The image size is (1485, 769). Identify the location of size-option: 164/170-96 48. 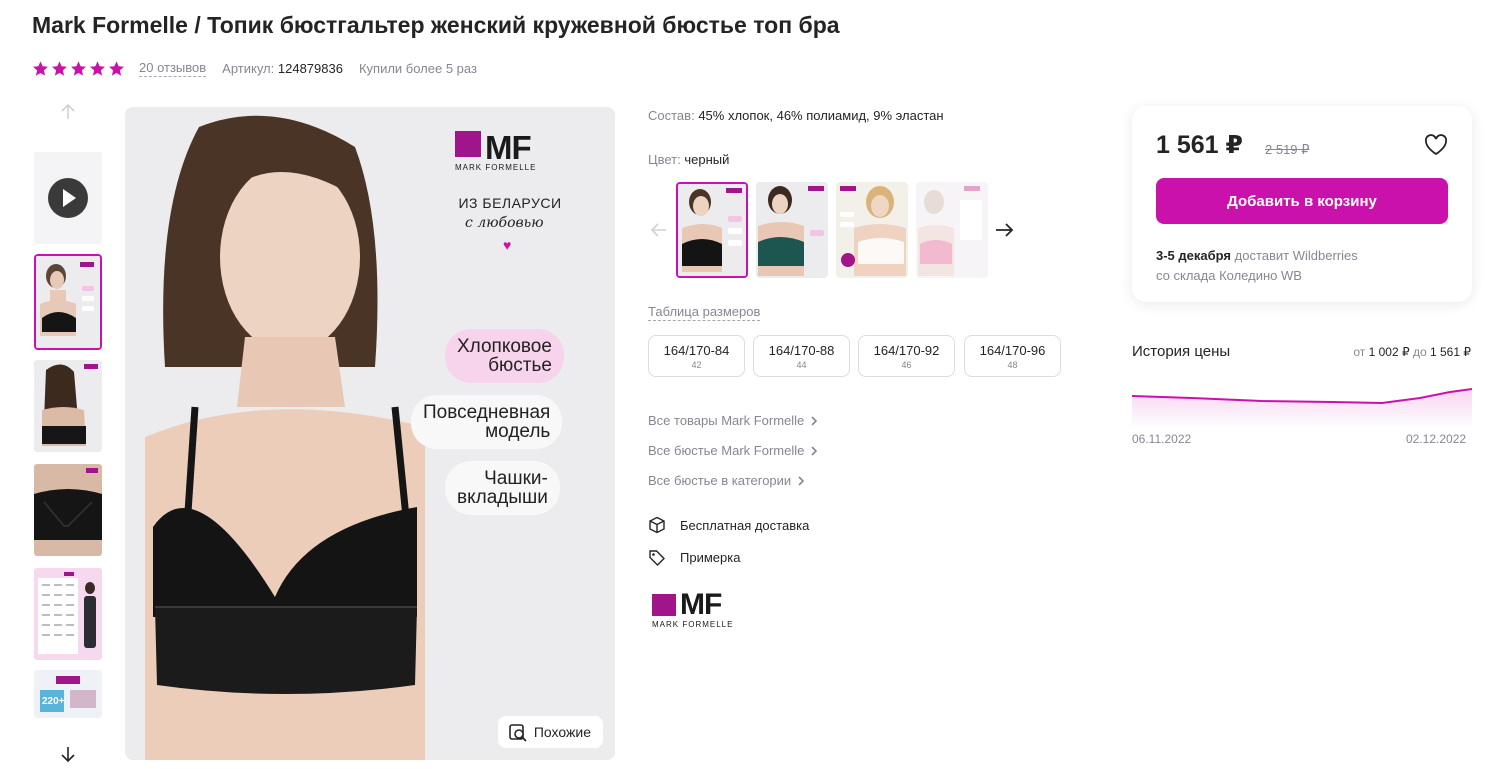
(1012, 356).